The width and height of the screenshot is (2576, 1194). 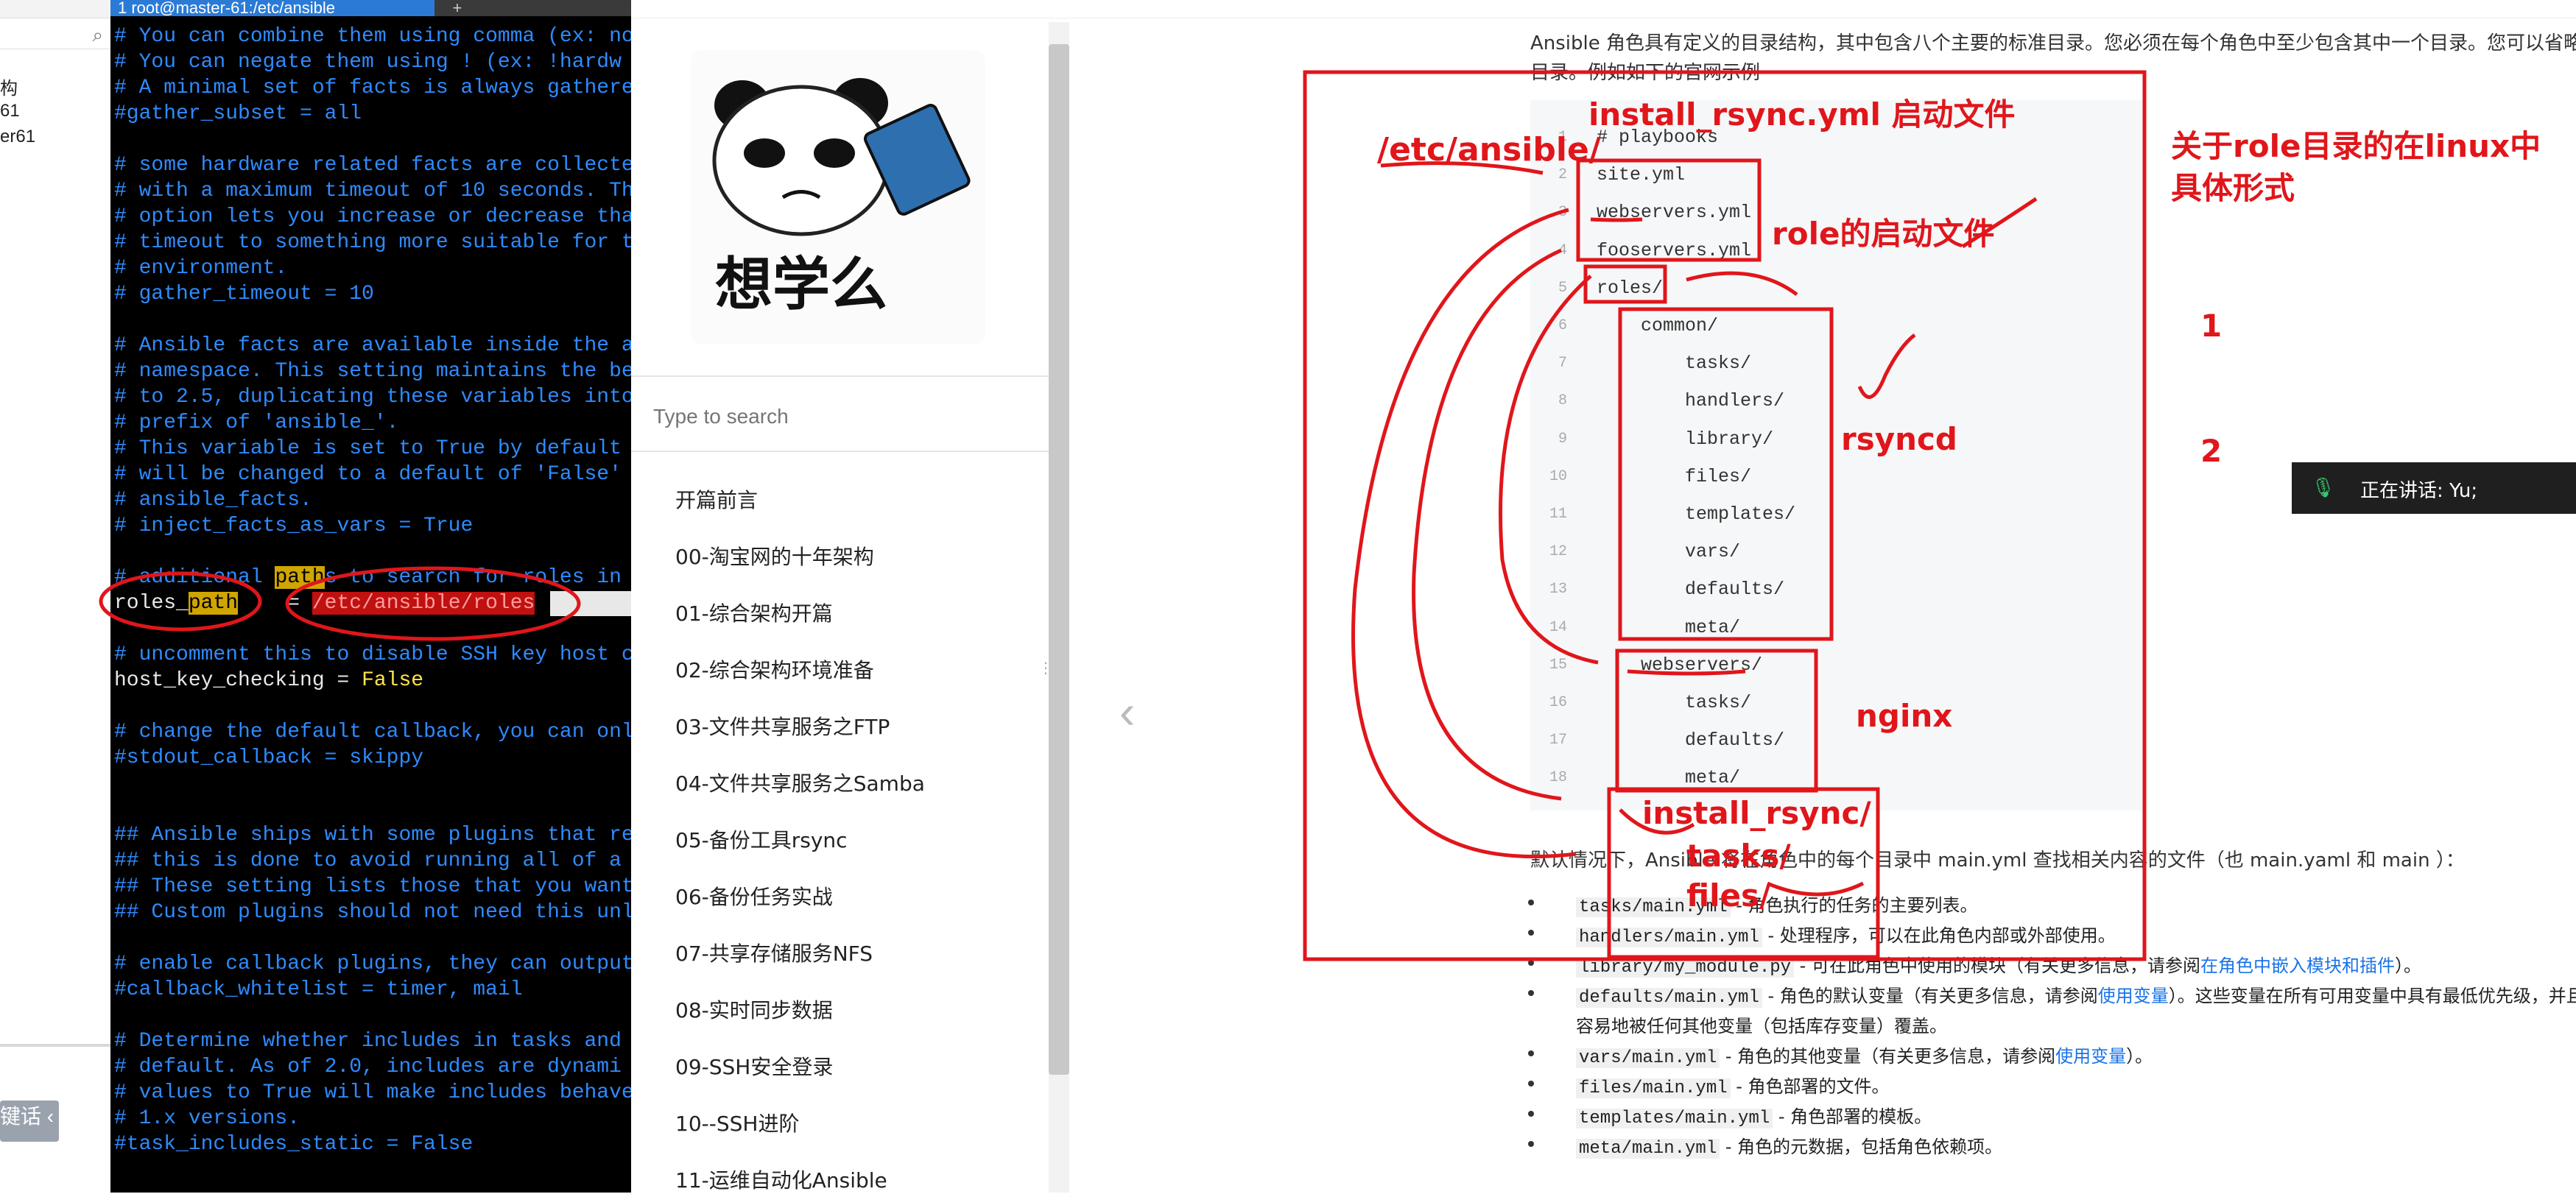 What do you see at coordinates (1558, 627) in the screenshot?
I see `line-number: 14` at bounding box center [1558, 627].